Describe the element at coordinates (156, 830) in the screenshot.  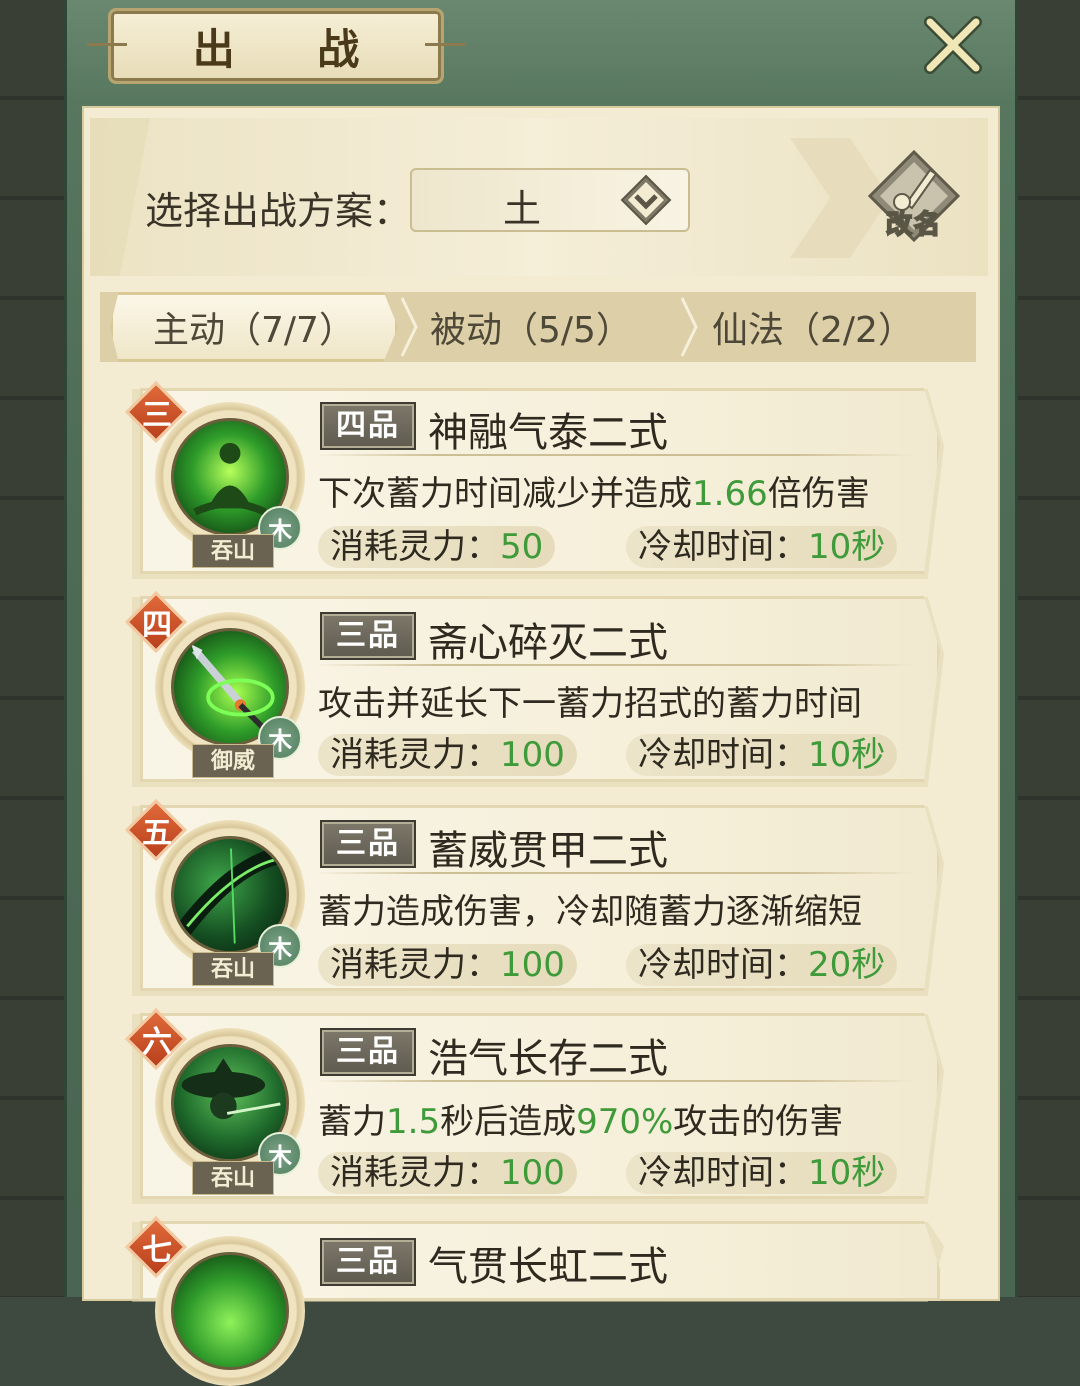
I see `order-badge: 五` at that location.